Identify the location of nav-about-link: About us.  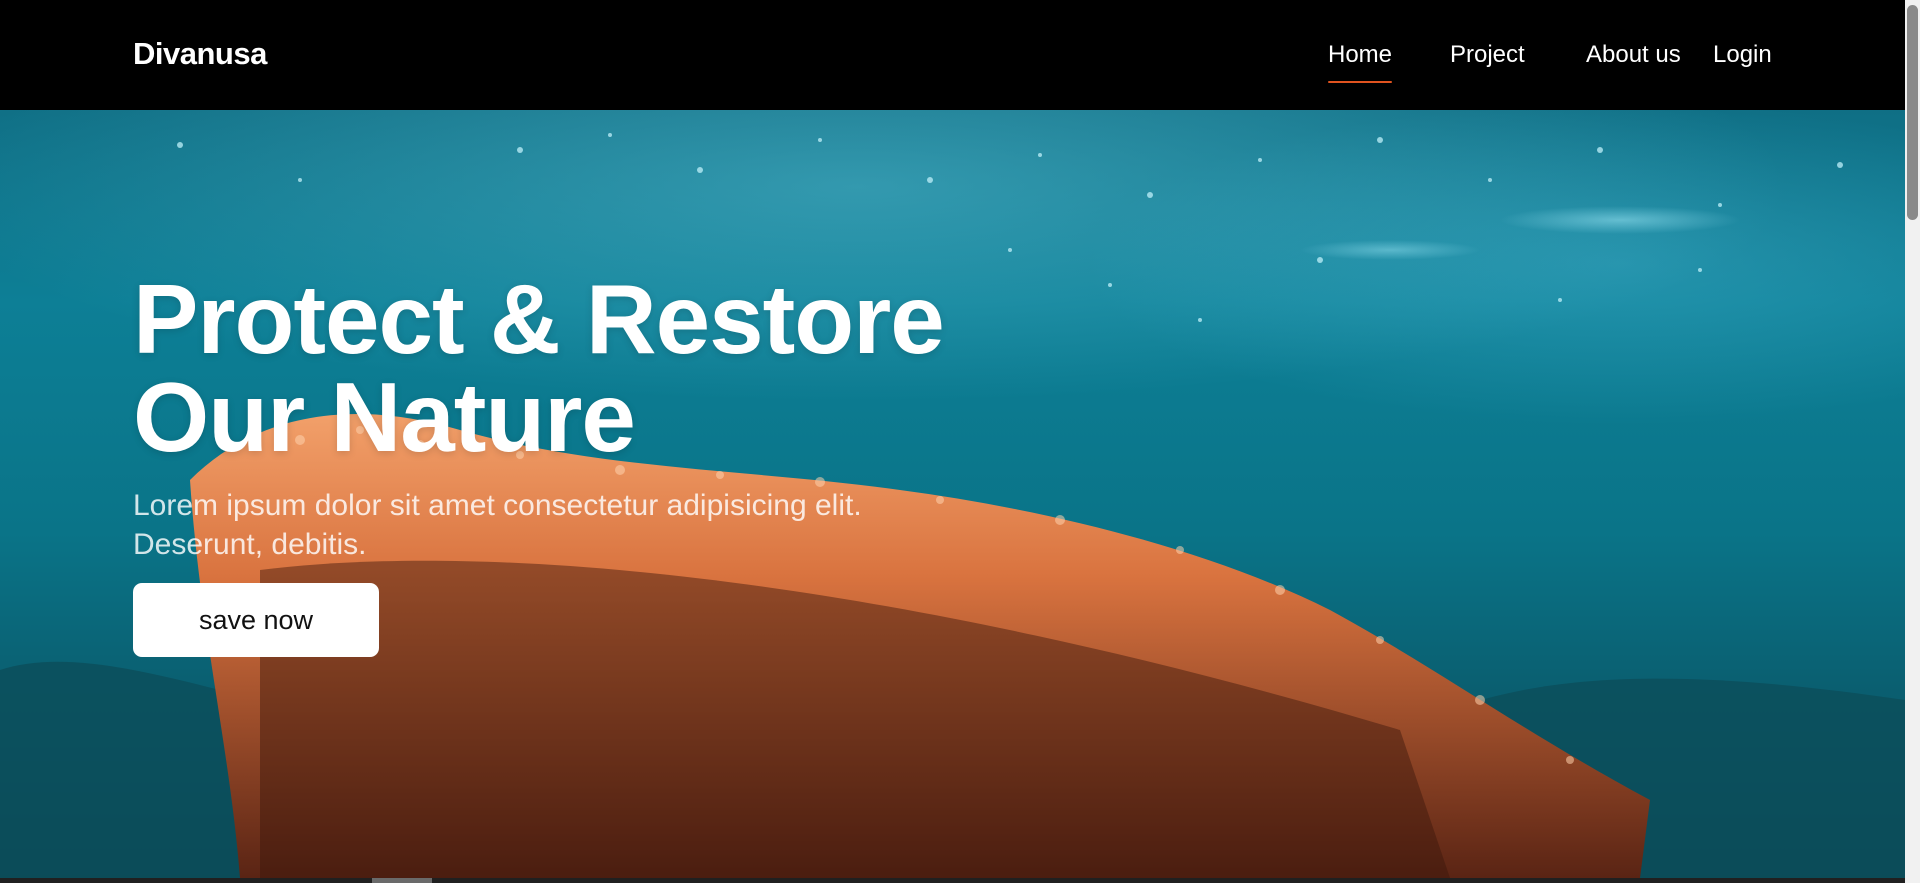
(1633, 55).